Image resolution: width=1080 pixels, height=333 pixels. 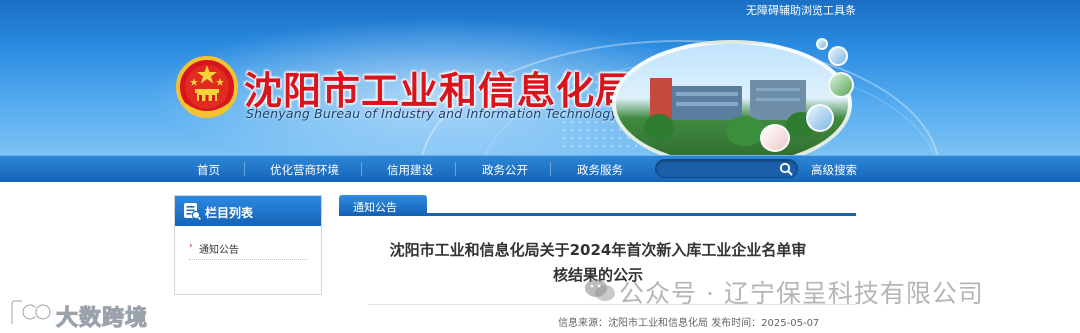 I want to click on column-list-icon, so click(x=192, y=211).